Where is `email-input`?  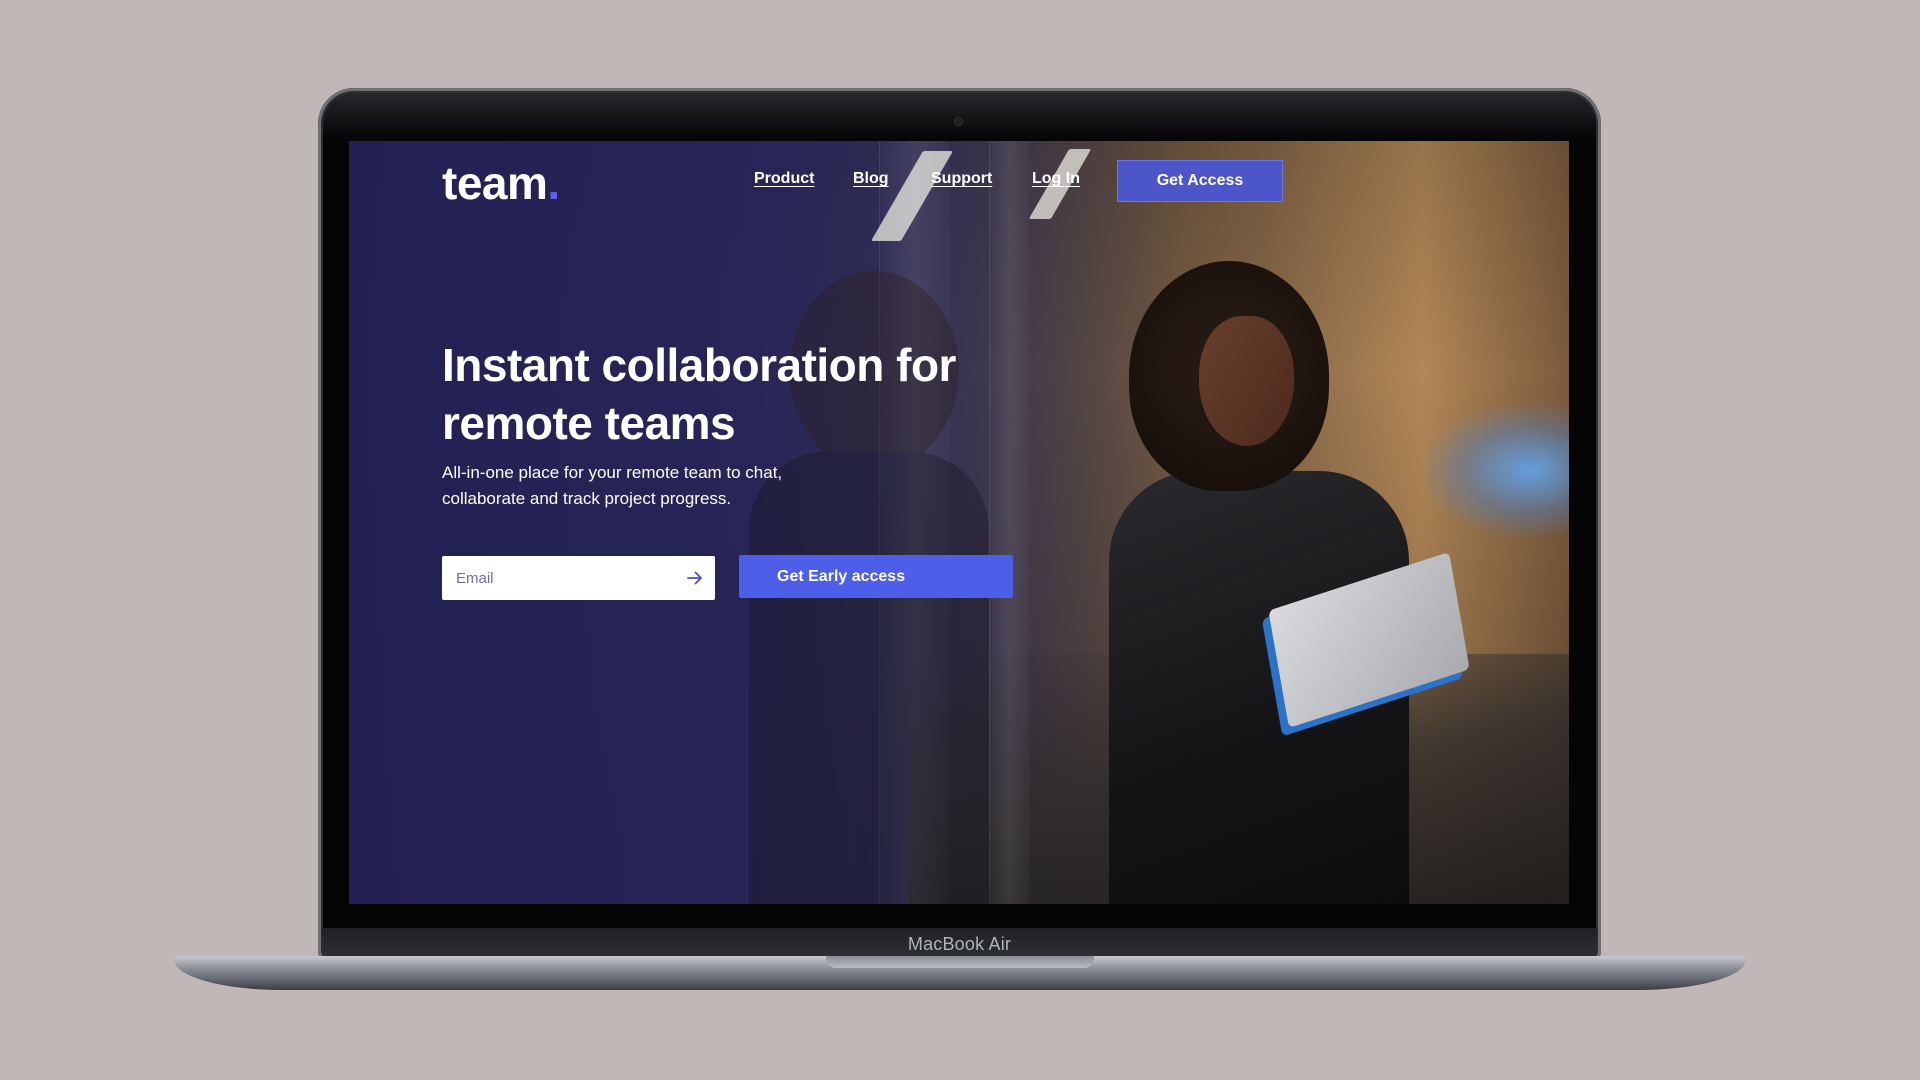 email-input is located at coordinates (558, 578).